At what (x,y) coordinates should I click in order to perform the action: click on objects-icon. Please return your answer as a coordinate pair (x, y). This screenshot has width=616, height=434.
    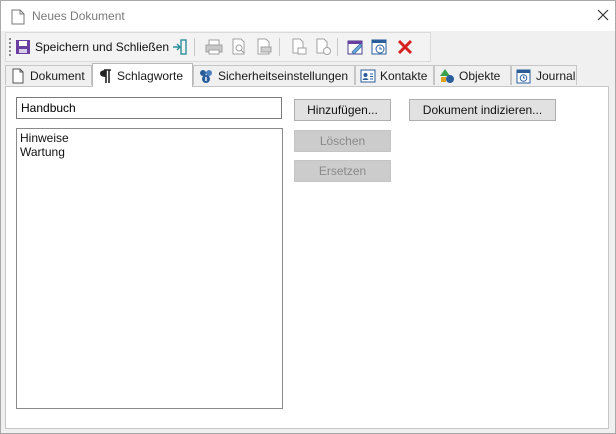
    Looking at the image, I should click on (447, 75).